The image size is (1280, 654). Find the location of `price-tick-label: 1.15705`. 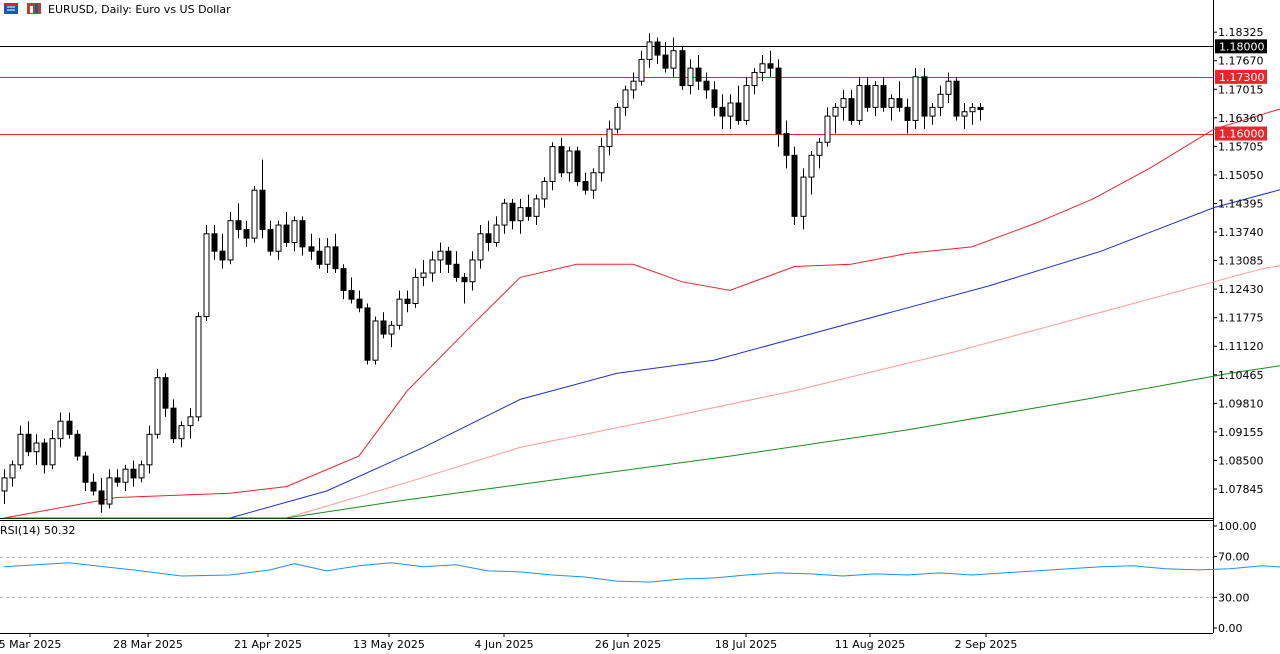

price-tick-label: 1.15705 is located at coordinates (1241, 146).